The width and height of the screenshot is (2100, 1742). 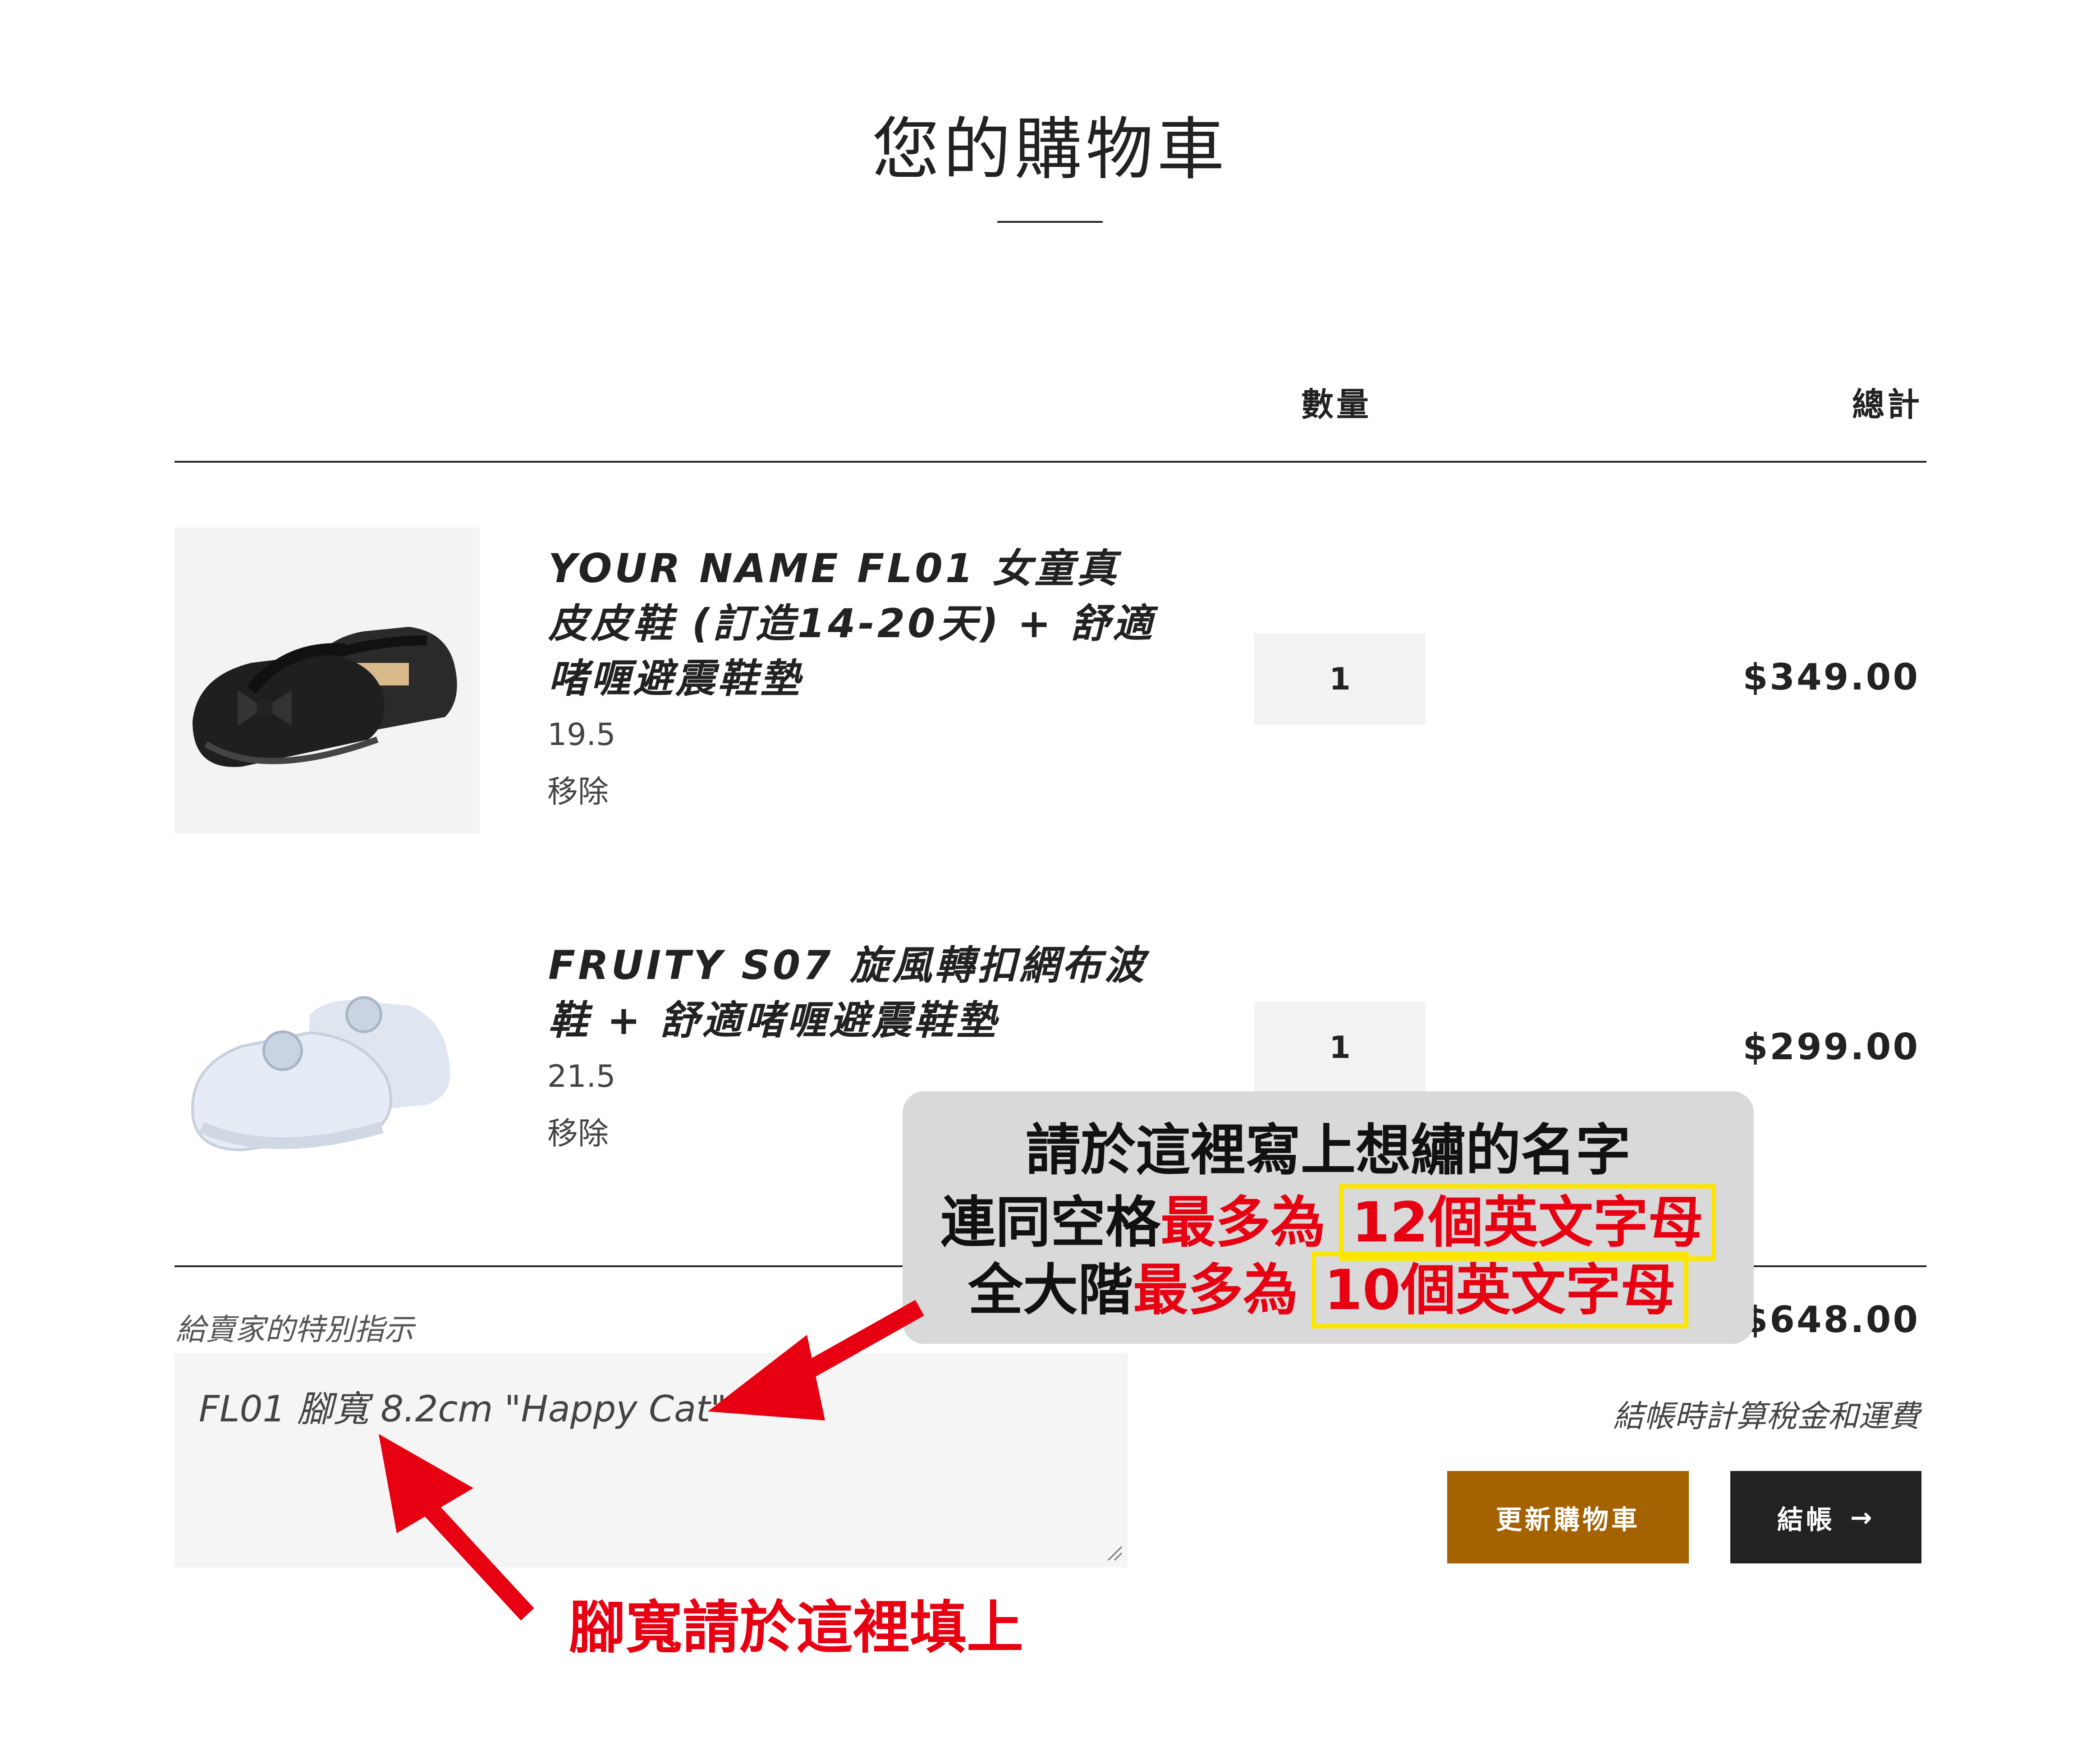 I want to click on annotation-arrows, so click(x=651, y=1460).